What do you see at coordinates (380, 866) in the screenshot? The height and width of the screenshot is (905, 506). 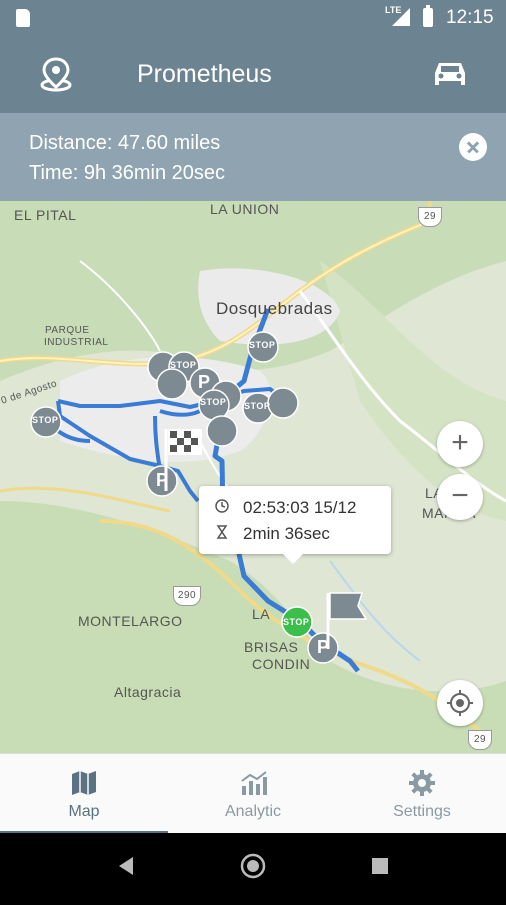 I see `recents-icon` at bounding box center [380, 866].